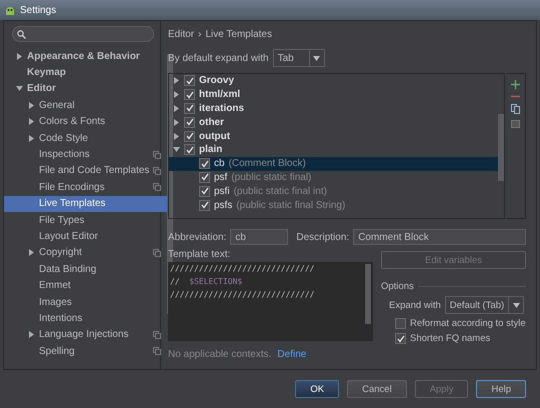  What do you see at coordinates (38, 10) in the screenshot?
I see `window-title: Settings` at bounding box center [38, 10].